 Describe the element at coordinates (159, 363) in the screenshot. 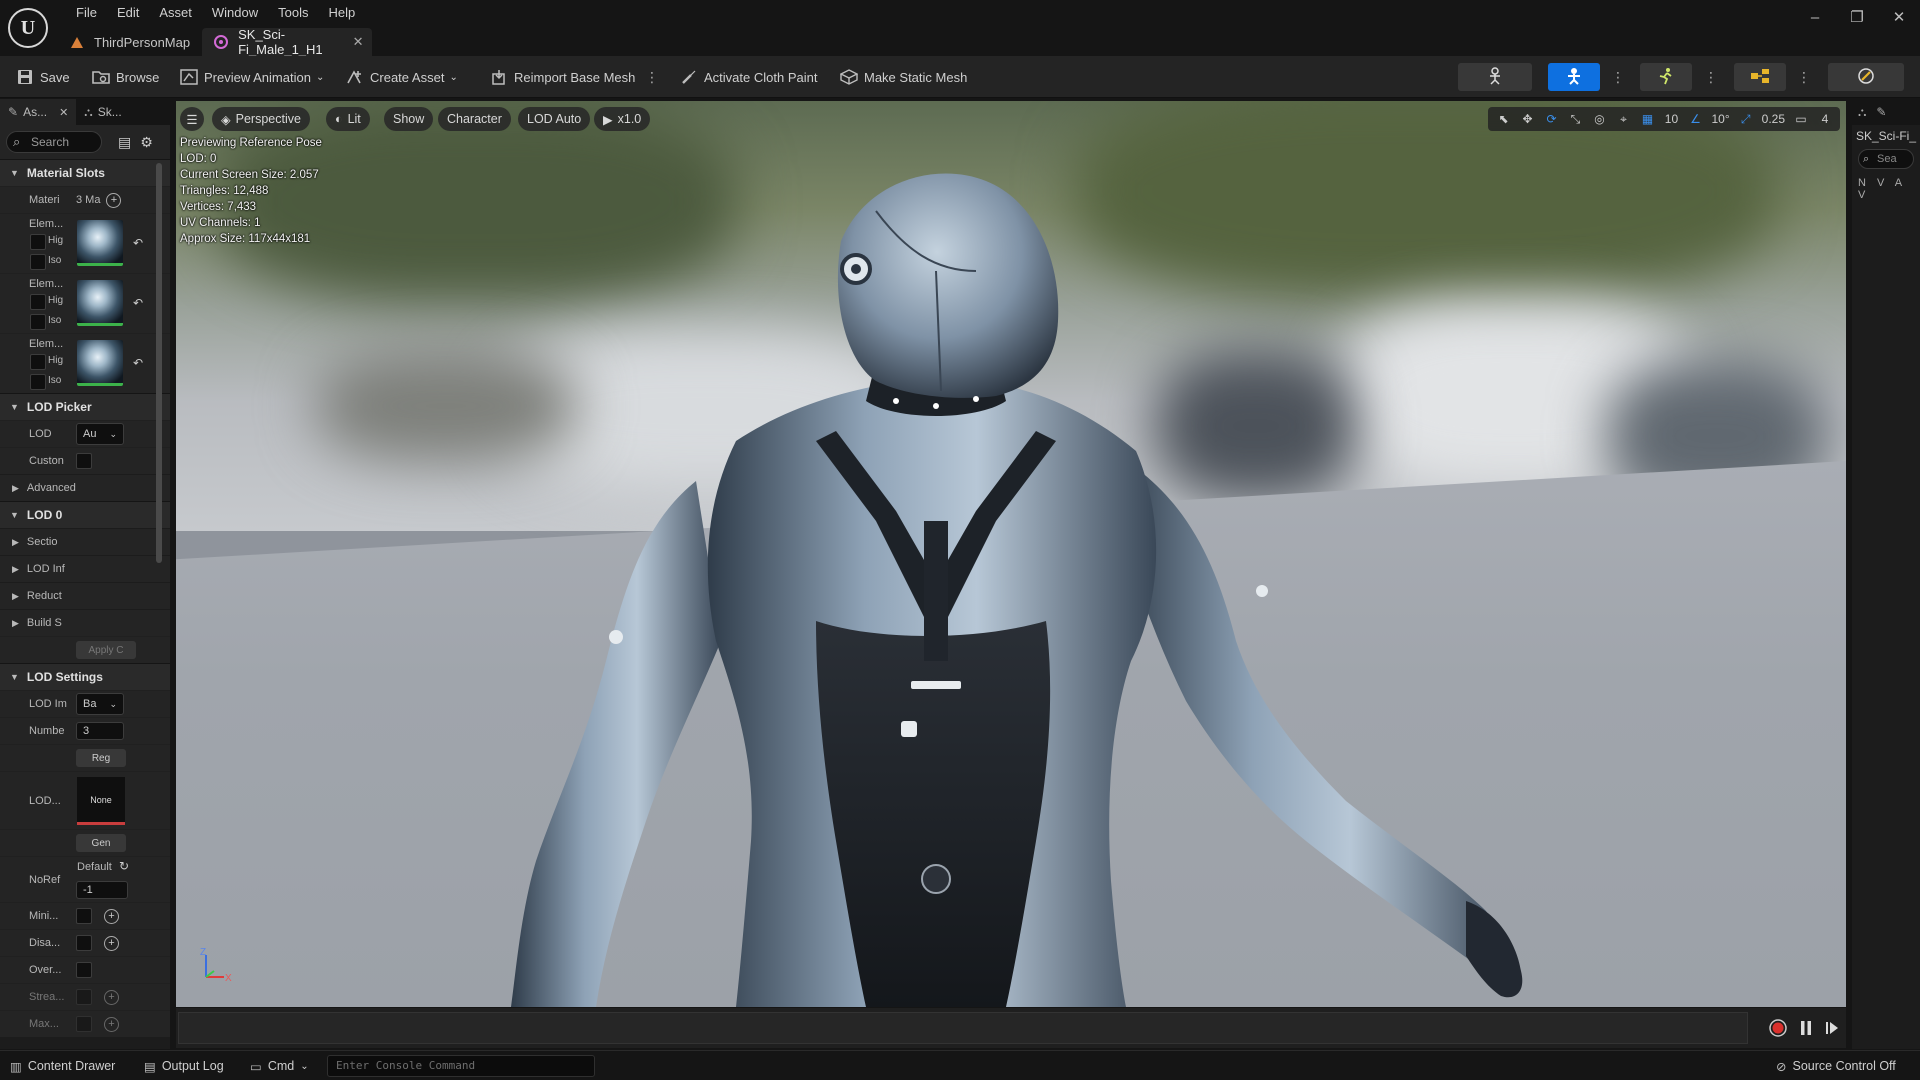

I see `details-scrollbar` at that location.